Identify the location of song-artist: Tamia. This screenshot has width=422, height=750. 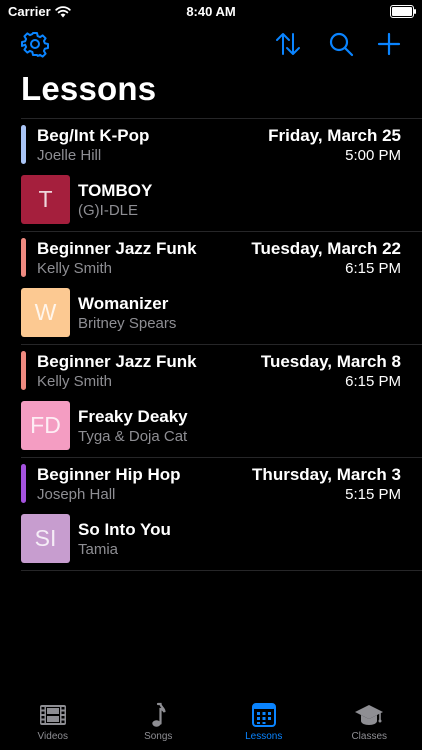
(98, 549).